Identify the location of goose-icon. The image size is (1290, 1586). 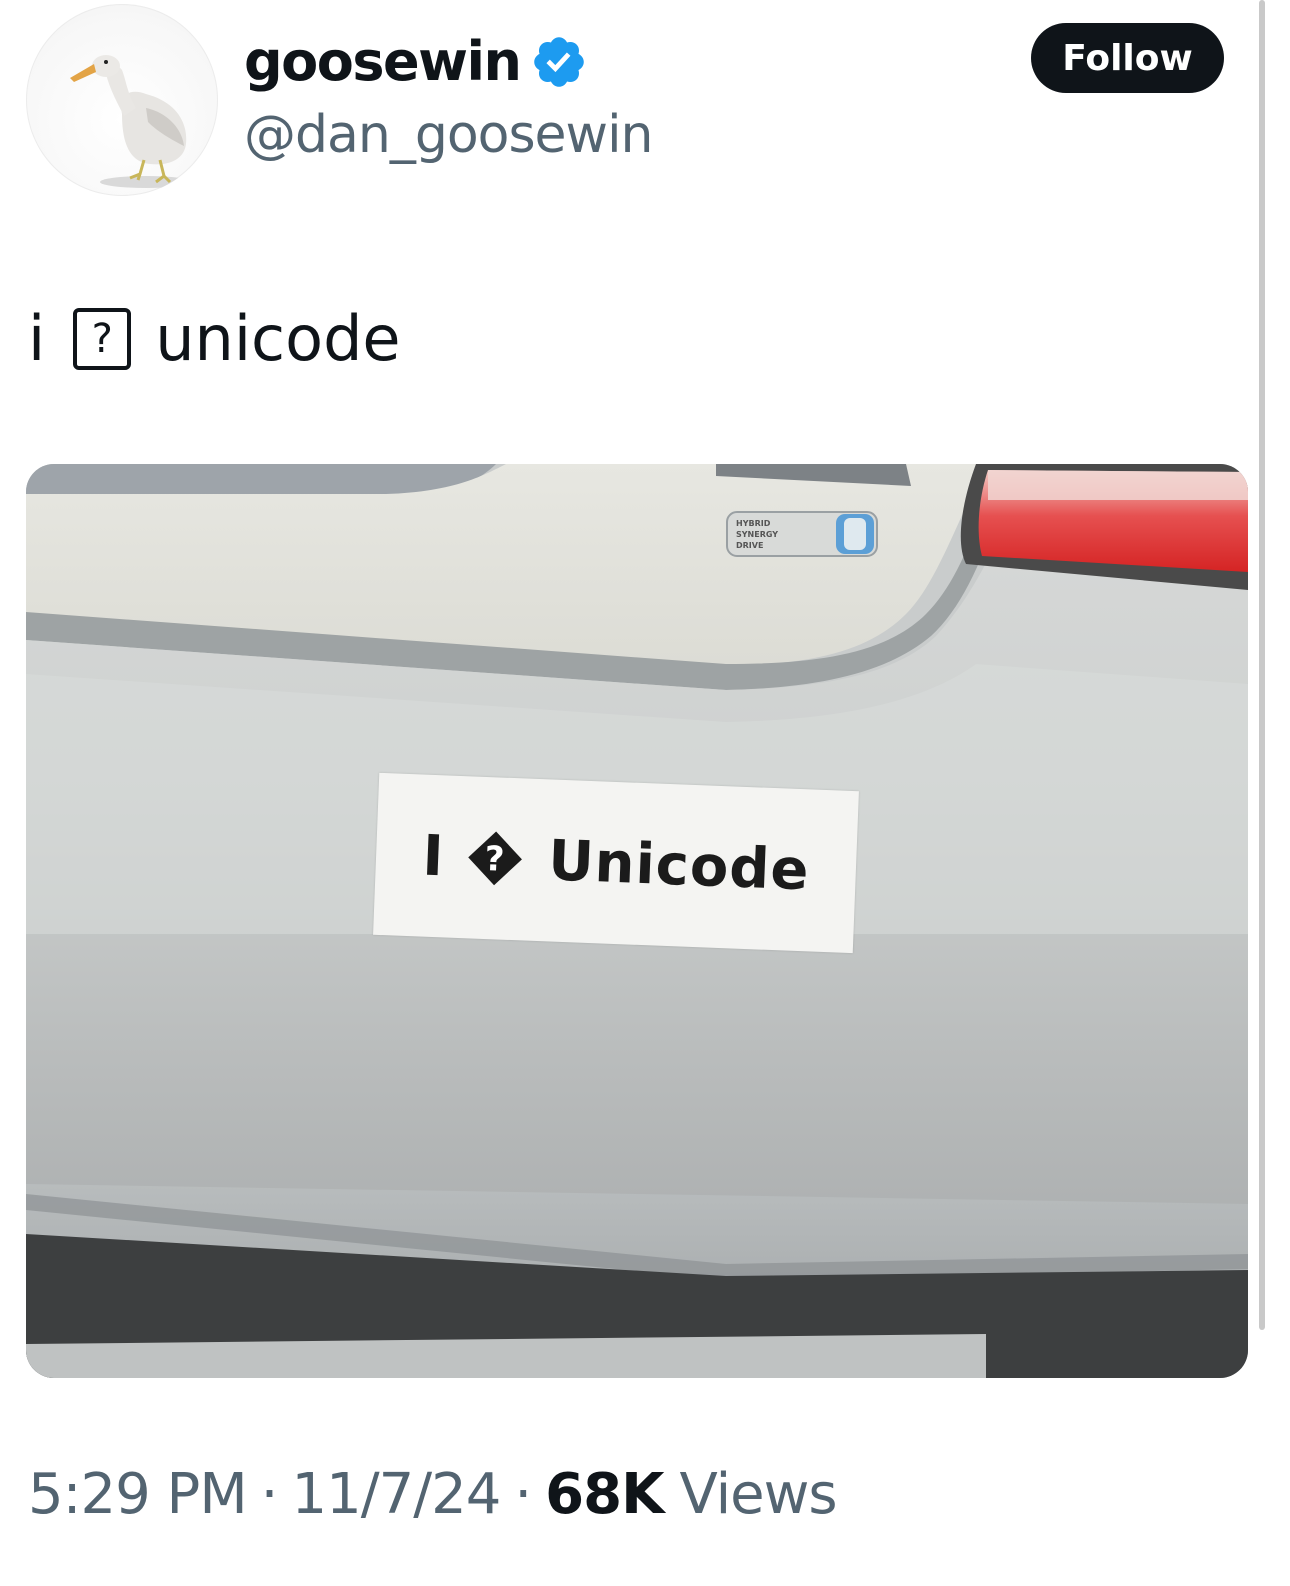
(131, 121).